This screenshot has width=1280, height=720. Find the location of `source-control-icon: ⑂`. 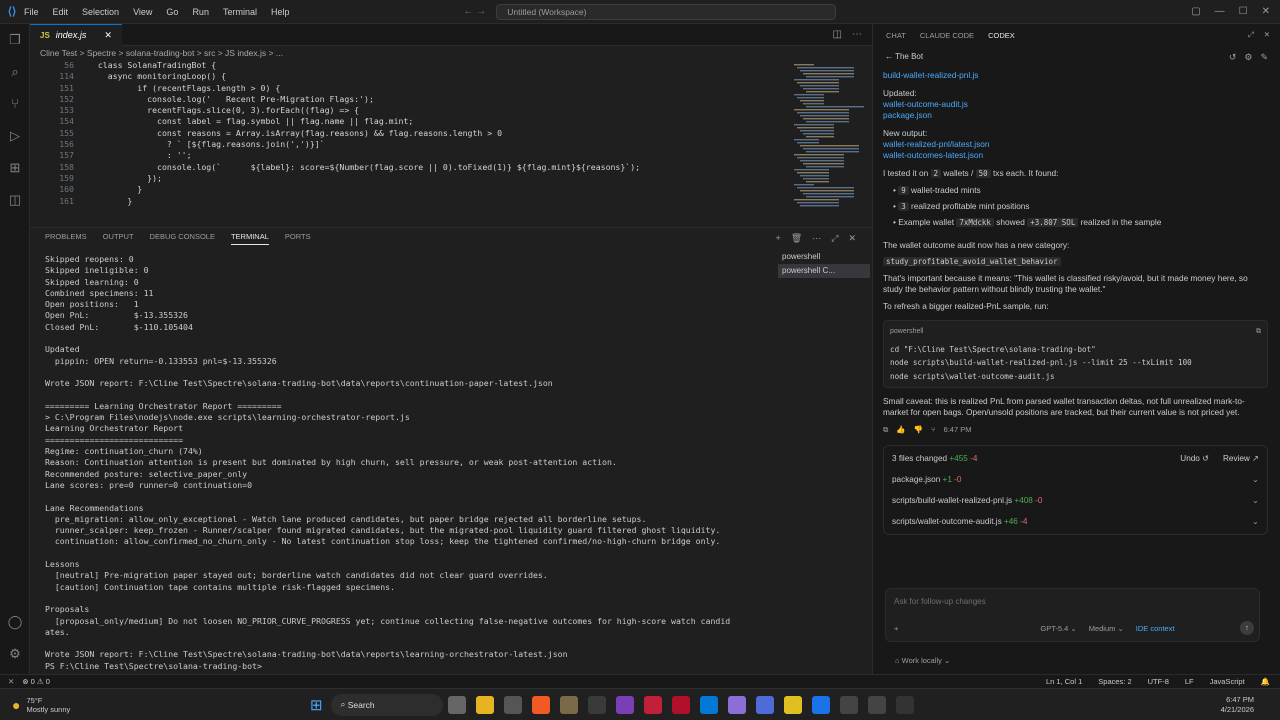

source-control-icon: ⑂ is located at coordinates (15, 104).